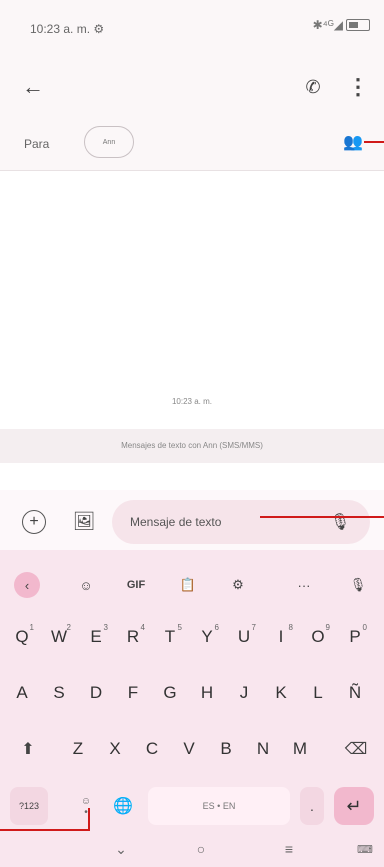  I want to click on message-input: Mensaje de texto 🎙, so click(241, 522).